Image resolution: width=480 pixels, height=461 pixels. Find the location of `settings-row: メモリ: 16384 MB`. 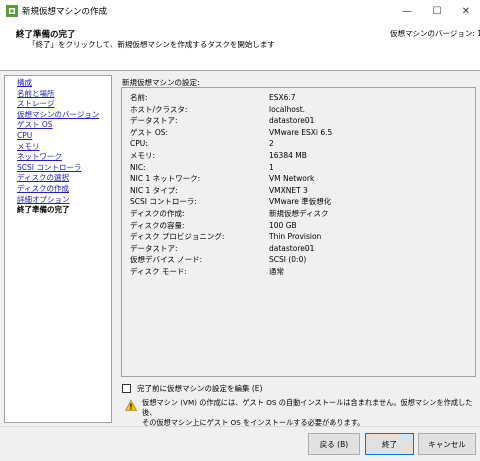

settings-row: メモリ: 16384 MB is located at coordinates (298, 156).